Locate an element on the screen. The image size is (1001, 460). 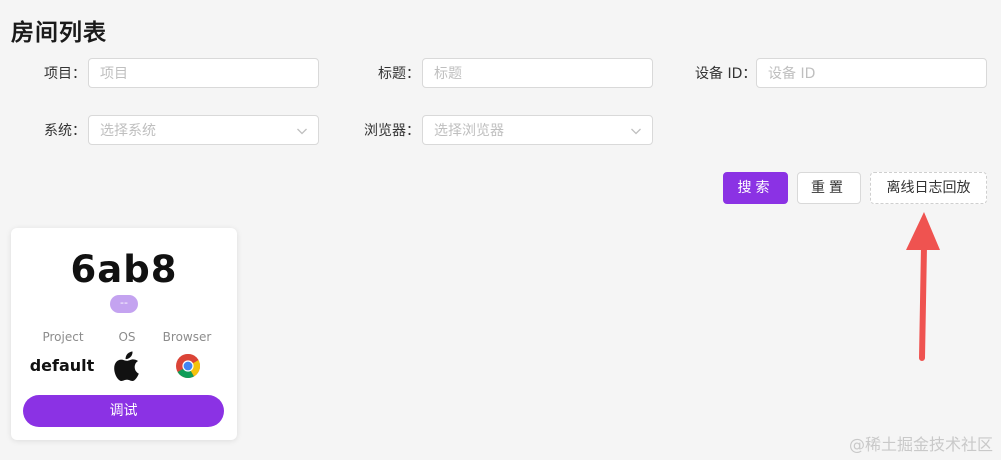
system-select: 选择系统 is located at coordinates (203, 130).